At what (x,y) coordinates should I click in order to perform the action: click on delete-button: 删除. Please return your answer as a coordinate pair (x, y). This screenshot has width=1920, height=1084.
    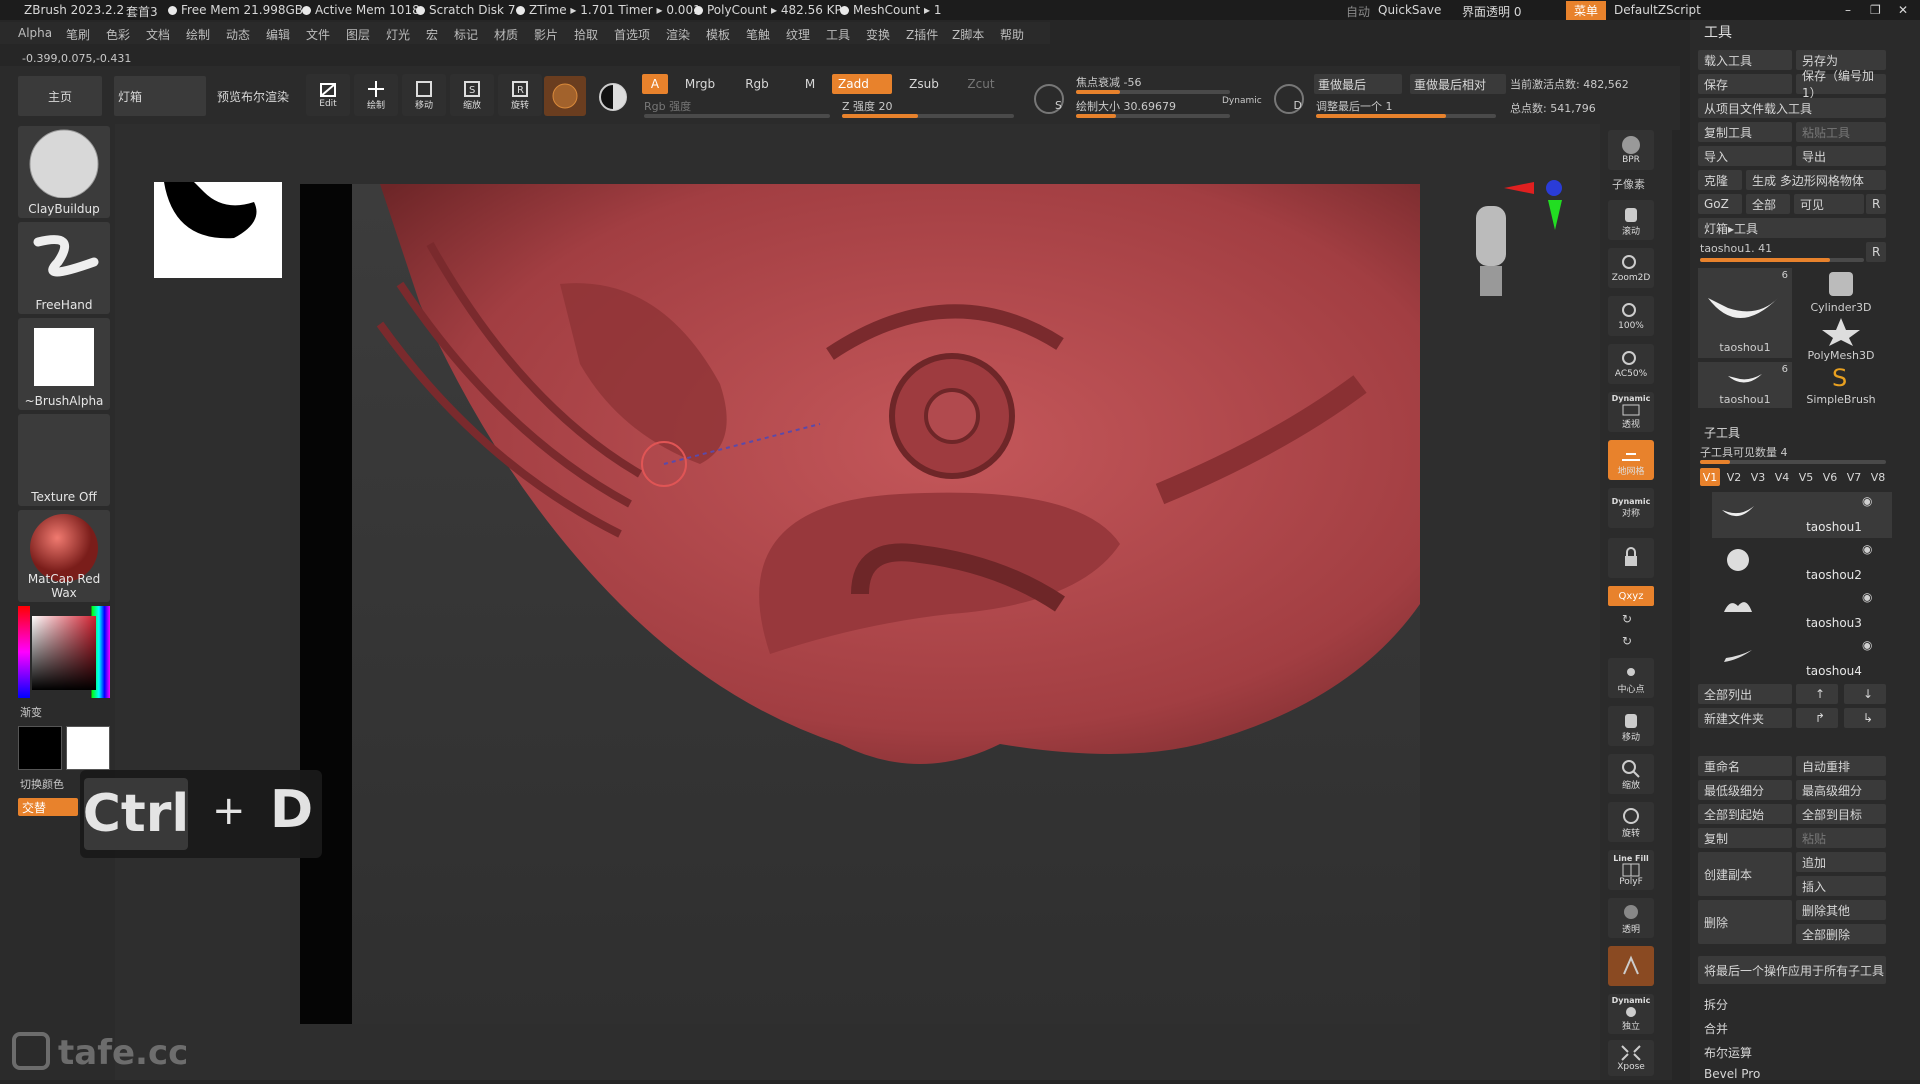
    Looking at the image, I should click on (1745, 922).